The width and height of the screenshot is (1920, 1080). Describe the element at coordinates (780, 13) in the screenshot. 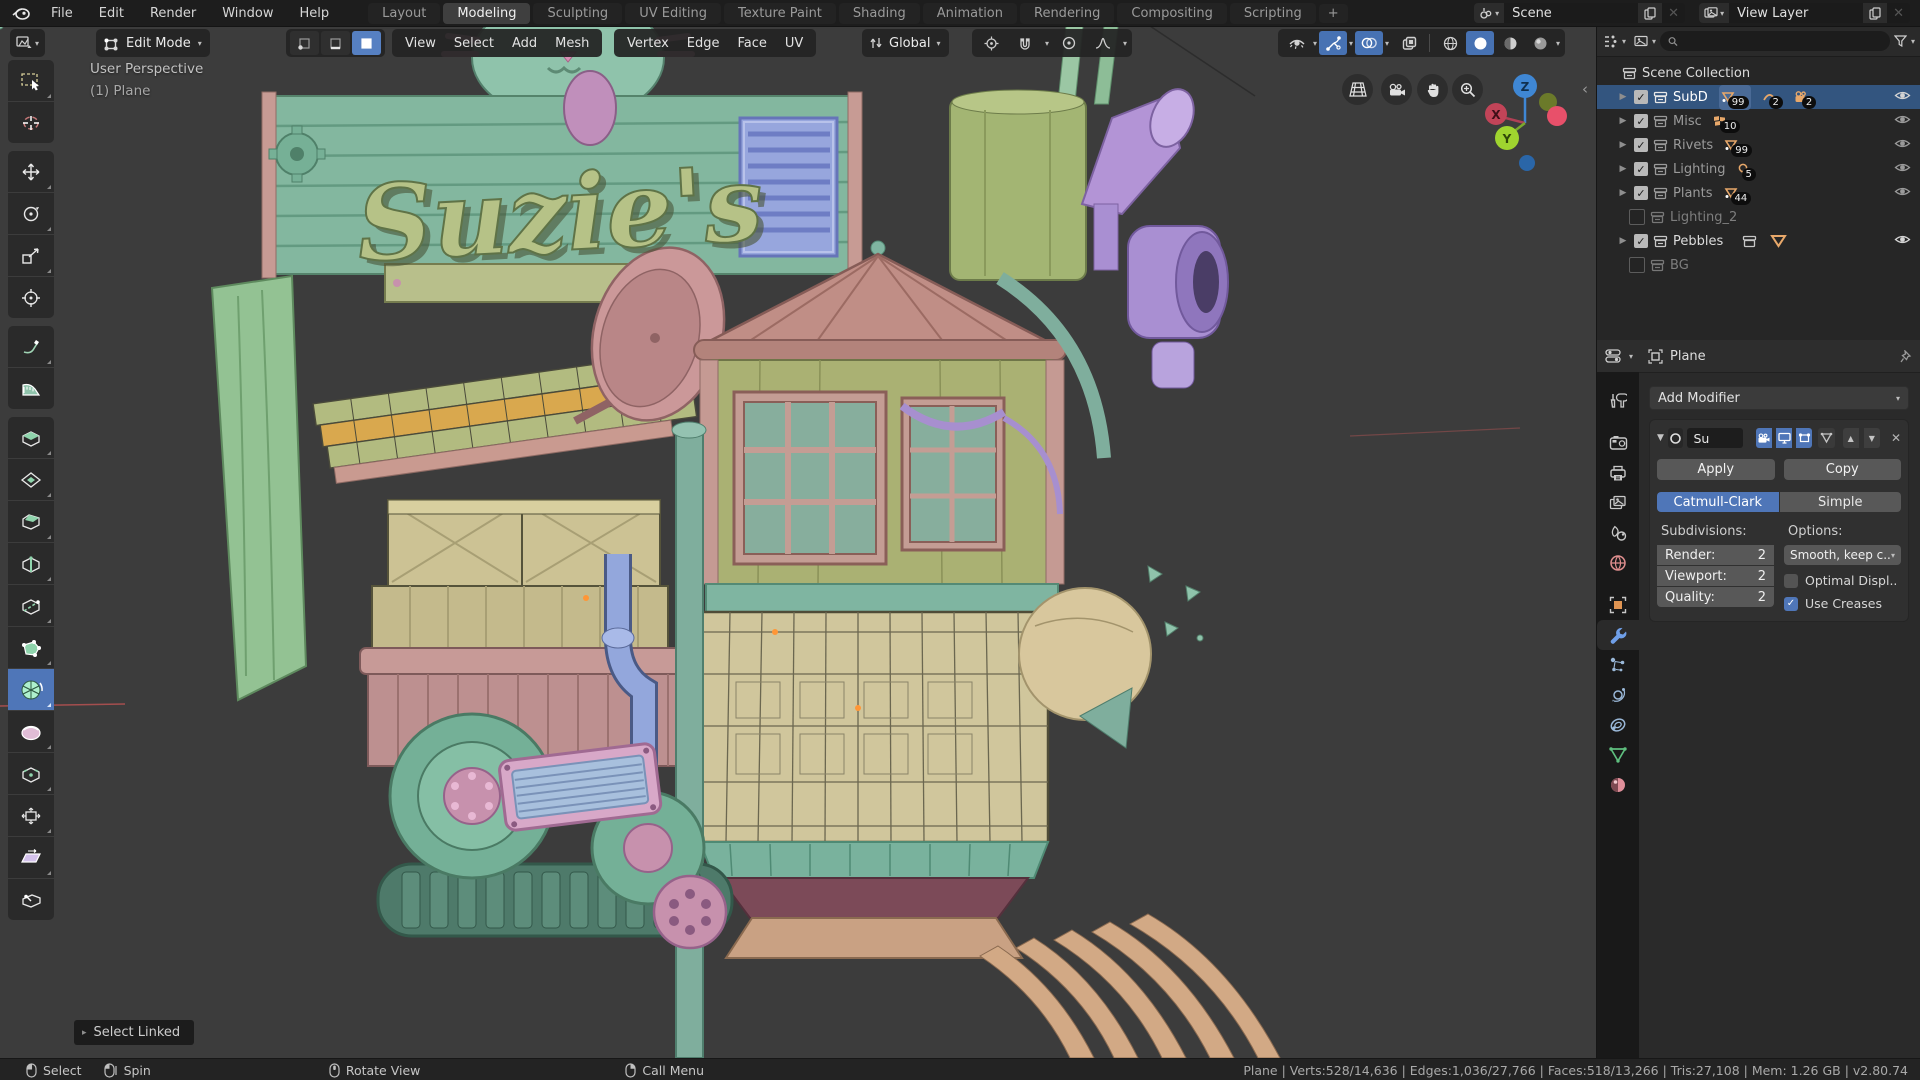

I see `tab-texture-paint: Texture Paint` at that location.